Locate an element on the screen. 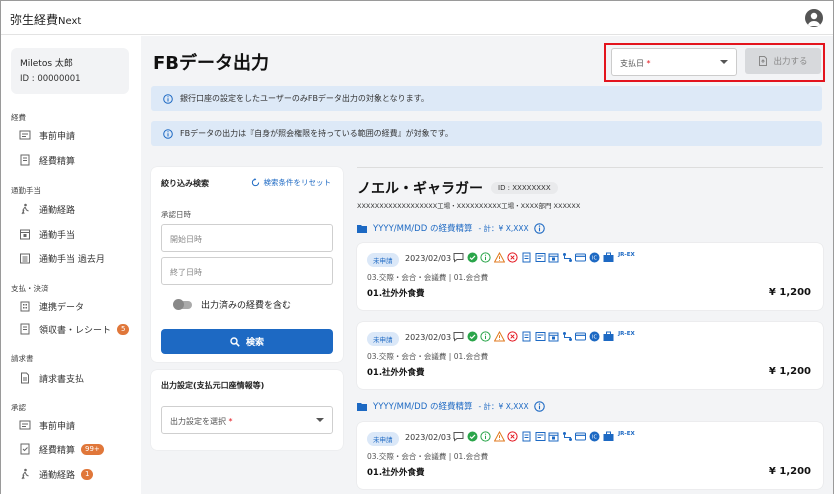  sidebar-item-approval-commute-route: 通勤経路 1 is located at coordinates (76, 474).